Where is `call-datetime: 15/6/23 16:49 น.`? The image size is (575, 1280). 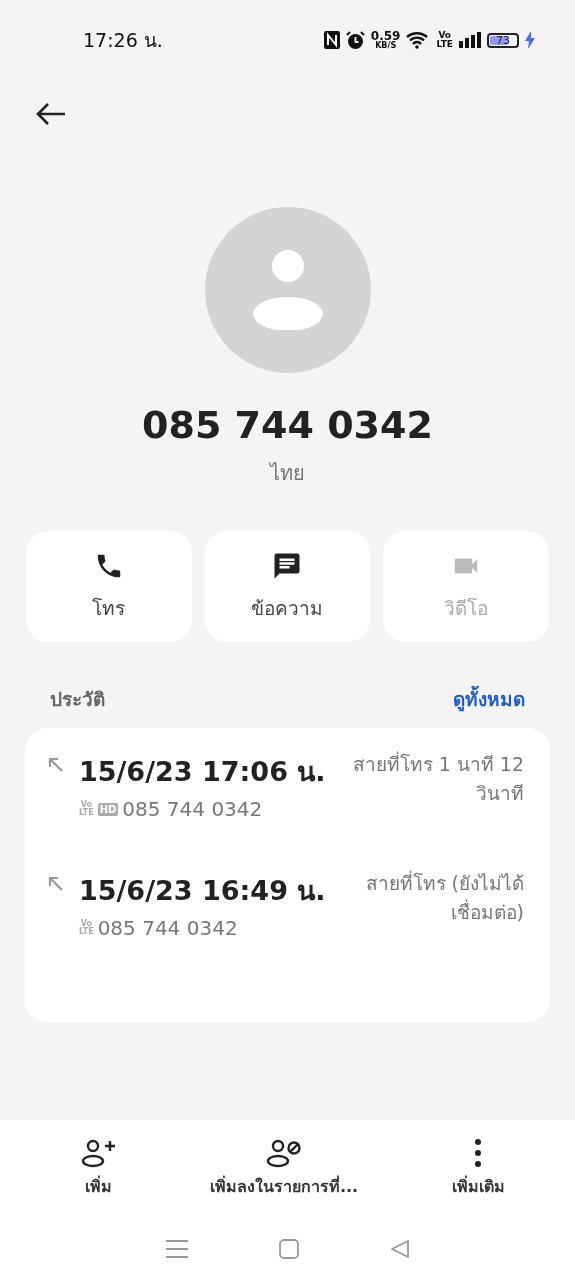 call-datetime: 15/6/23 16:49 น. is located at coordinates (202, 891).